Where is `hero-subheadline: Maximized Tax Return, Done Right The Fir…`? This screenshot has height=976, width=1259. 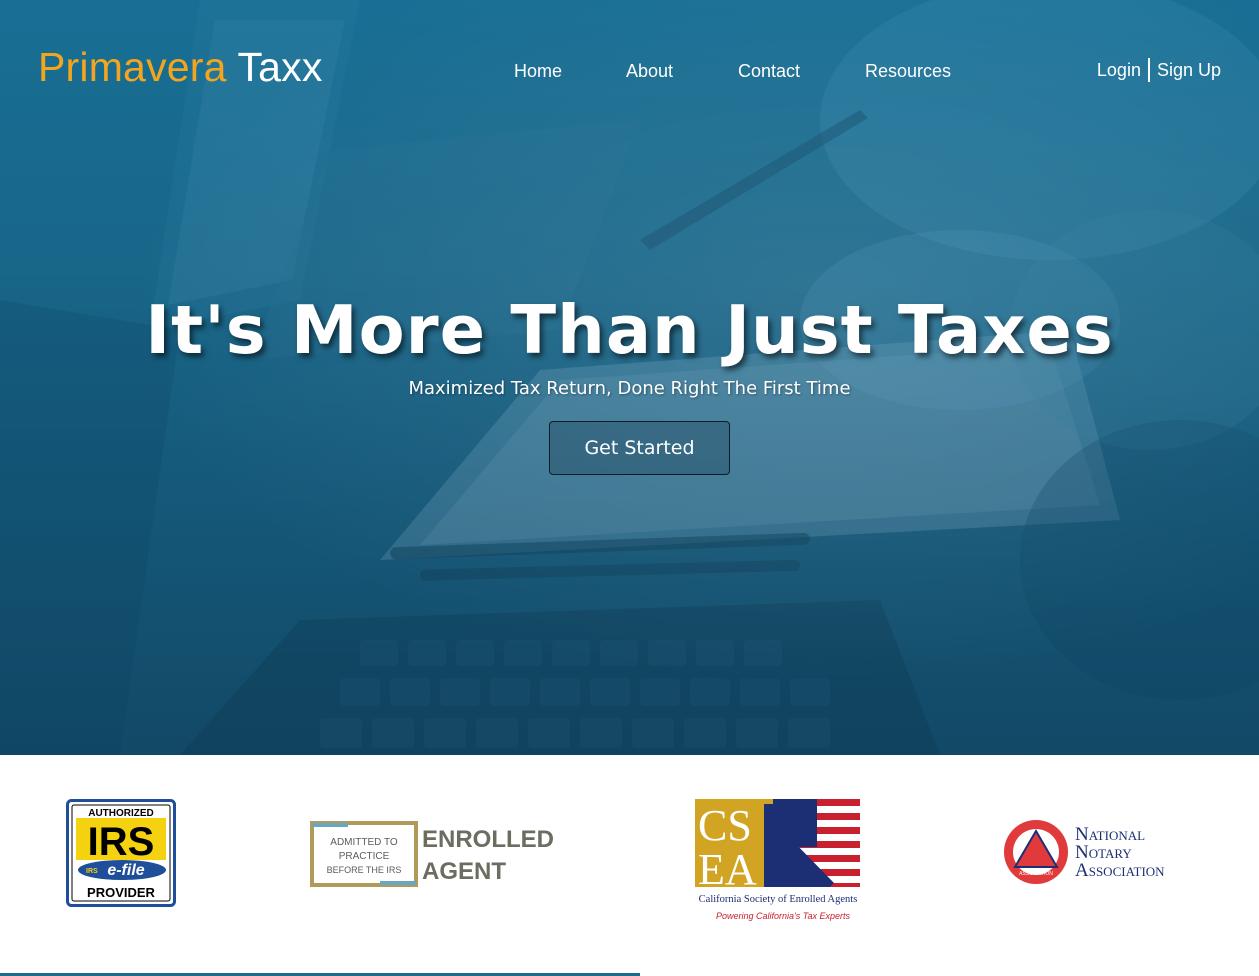
hero-subheadline: Maximized Tax Return, Done Right The Fir… is located at coordinates (629, 388).